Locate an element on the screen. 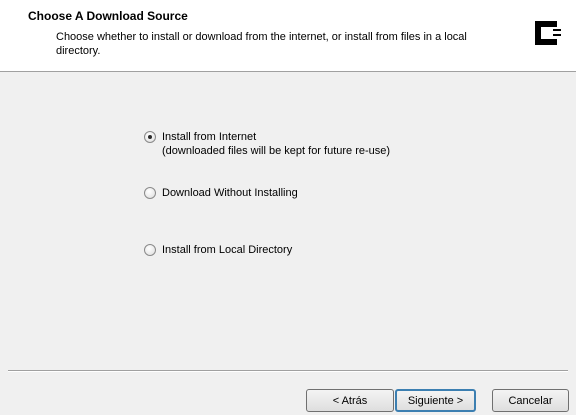 The height and width of the screenshot is (415, 576). option-label: Install from Local Directory is located at coordinates (227, 250).